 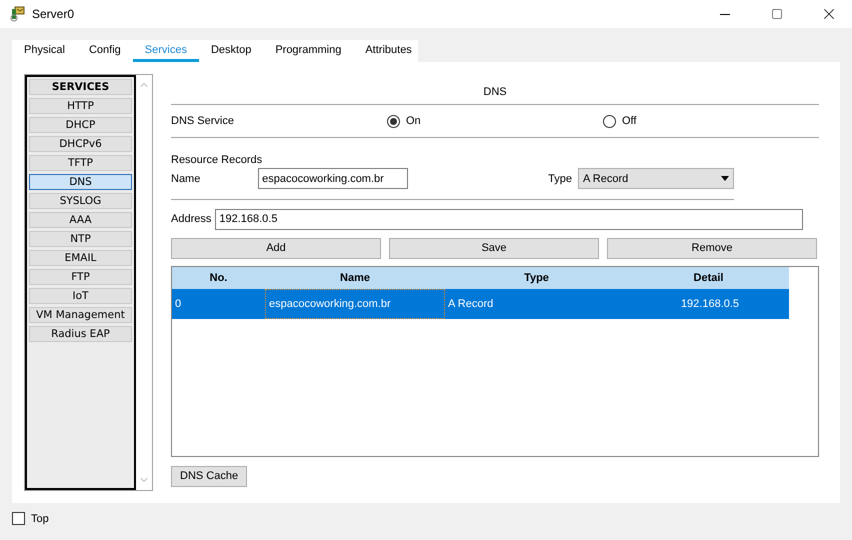 I want to click on server-icon, so click(x=18, y=14).